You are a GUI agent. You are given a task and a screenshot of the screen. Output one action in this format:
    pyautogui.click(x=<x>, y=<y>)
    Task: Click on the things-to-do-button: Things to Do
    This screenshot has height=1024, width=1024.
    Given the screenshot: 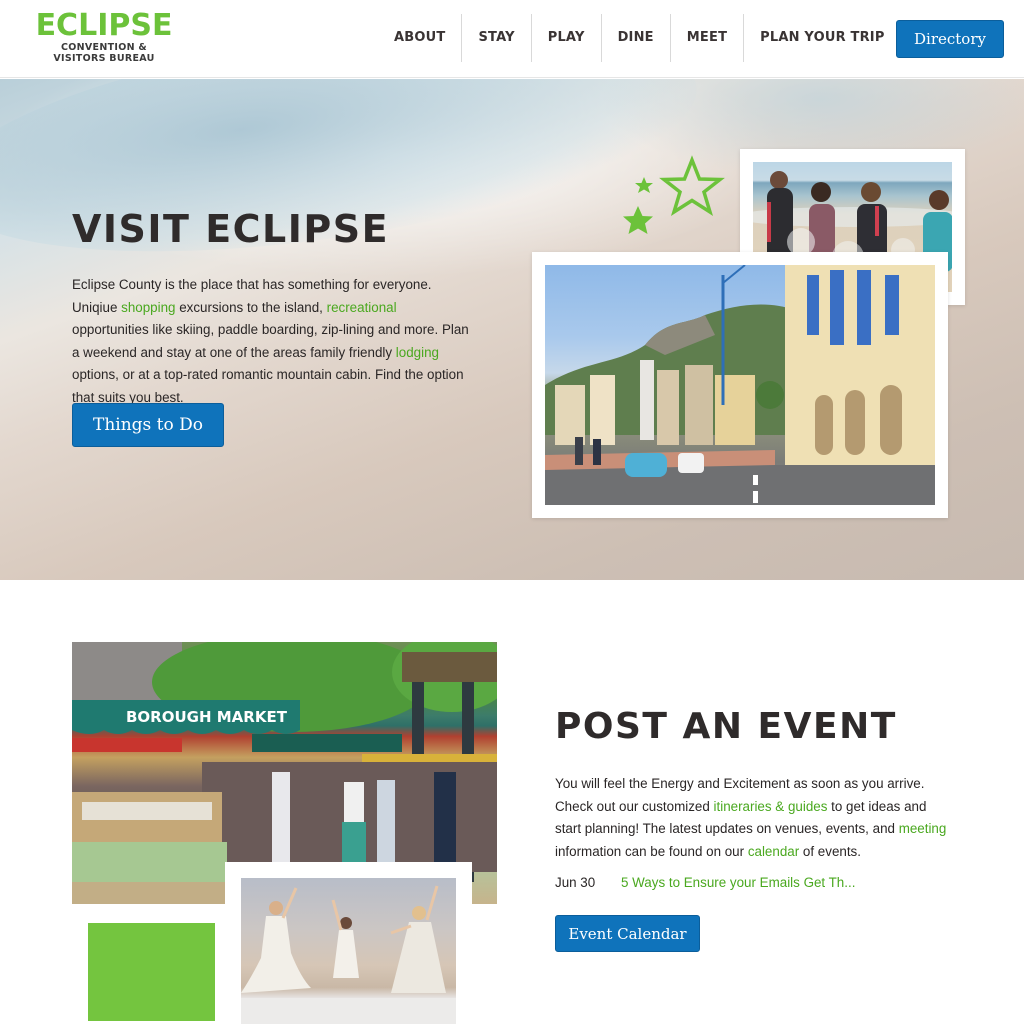 What is the action you would take?
    pyautogui.click(x=148, y=425)
    